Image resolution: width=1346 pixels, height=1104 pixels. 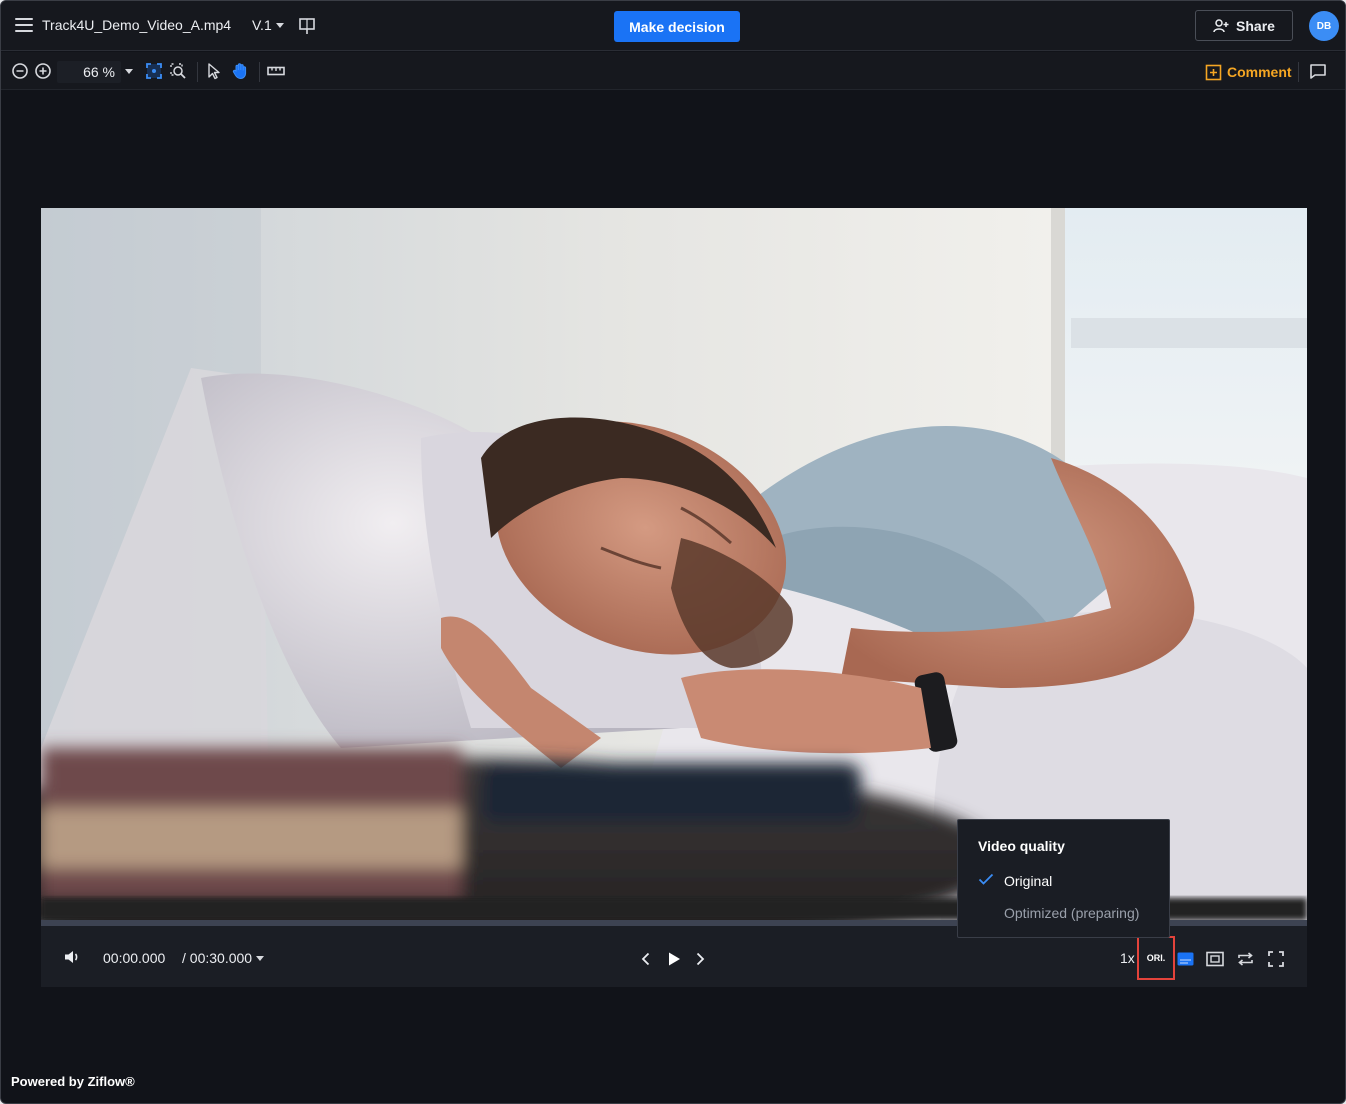 What do you see at coordinates (646, 959) in the screenshot?
I see `previous-frame-icon` at bounding box center [646, 959].